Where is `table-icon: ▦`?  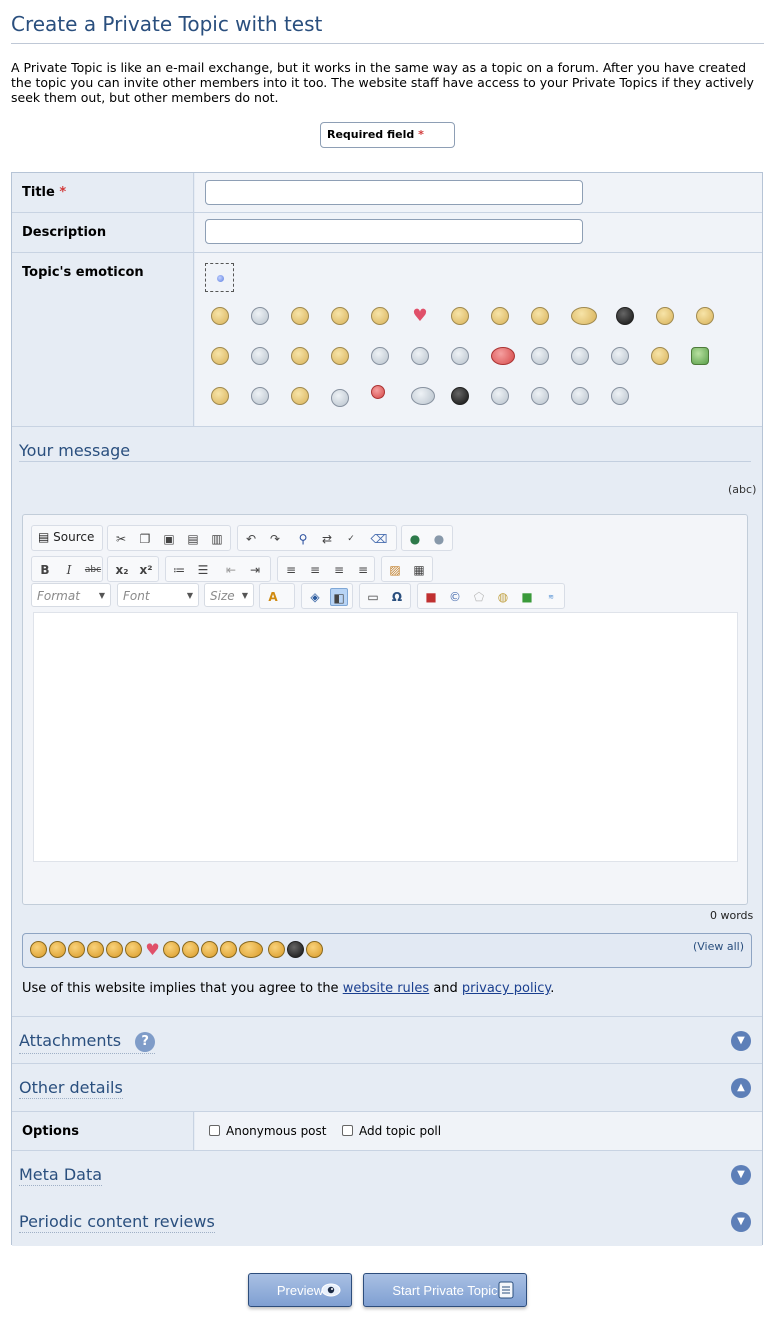 table-icon: ▦ is located at coordinates (419, 570).